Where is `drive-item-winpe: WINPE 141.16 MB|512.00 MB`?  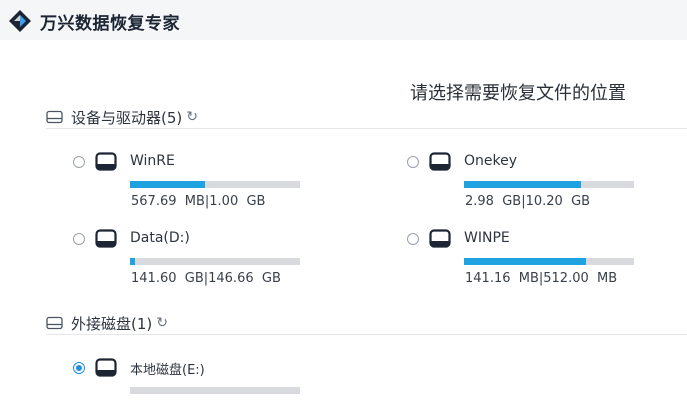 drive-item-winpe: WINPE 141.16 MB|512.00 MB is located at coordinates (527, 259).